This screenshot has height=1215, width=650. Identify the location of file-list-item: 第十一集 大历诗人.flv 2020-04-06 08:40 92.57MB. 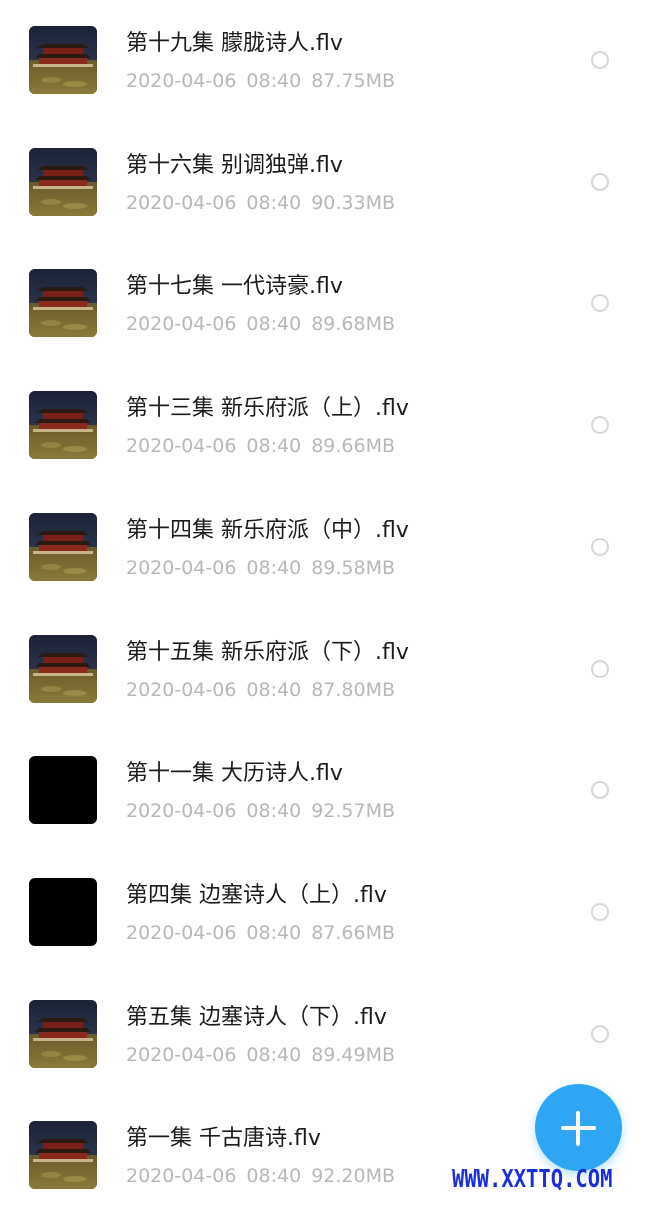
(325, 790).